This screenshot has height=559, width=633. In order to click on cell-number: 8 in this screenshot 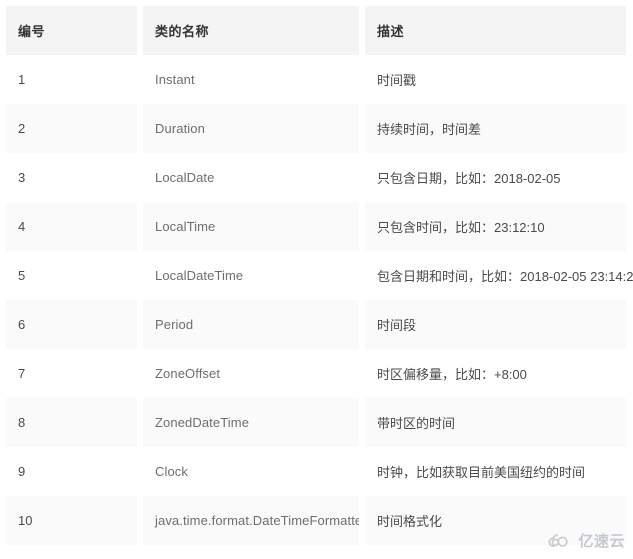, I will do `click(71, 422)`.